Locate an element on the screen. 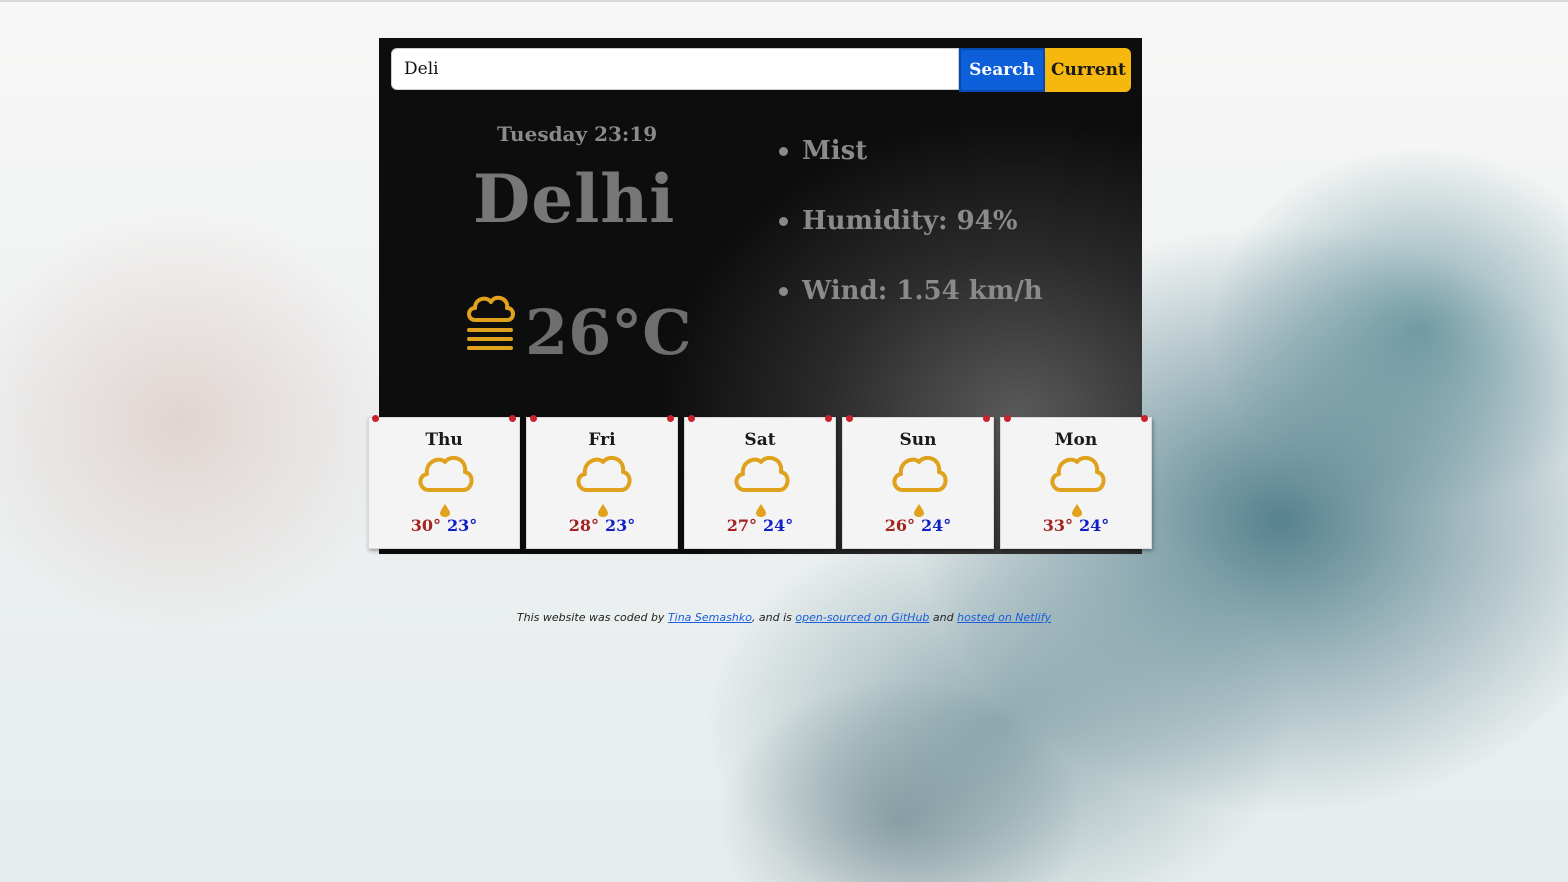  forecast-card: Mon 33° 24° is located at coordinates (1076, 482).